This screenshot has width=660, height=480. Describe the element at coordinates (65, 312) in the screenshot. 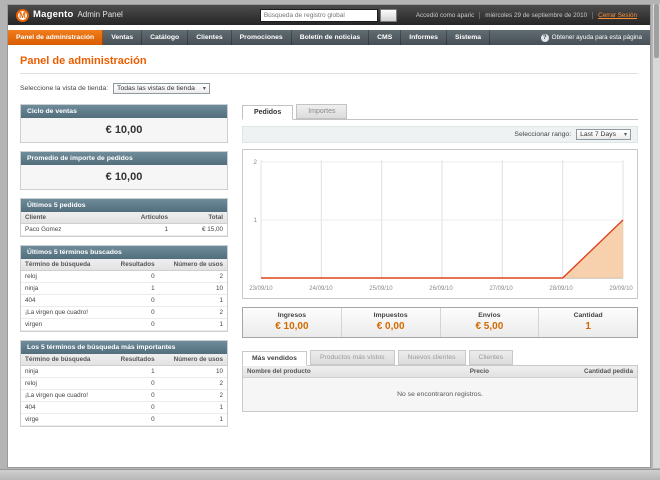

I see `table-cell: ¡La virgen que cuadro!` at that location.